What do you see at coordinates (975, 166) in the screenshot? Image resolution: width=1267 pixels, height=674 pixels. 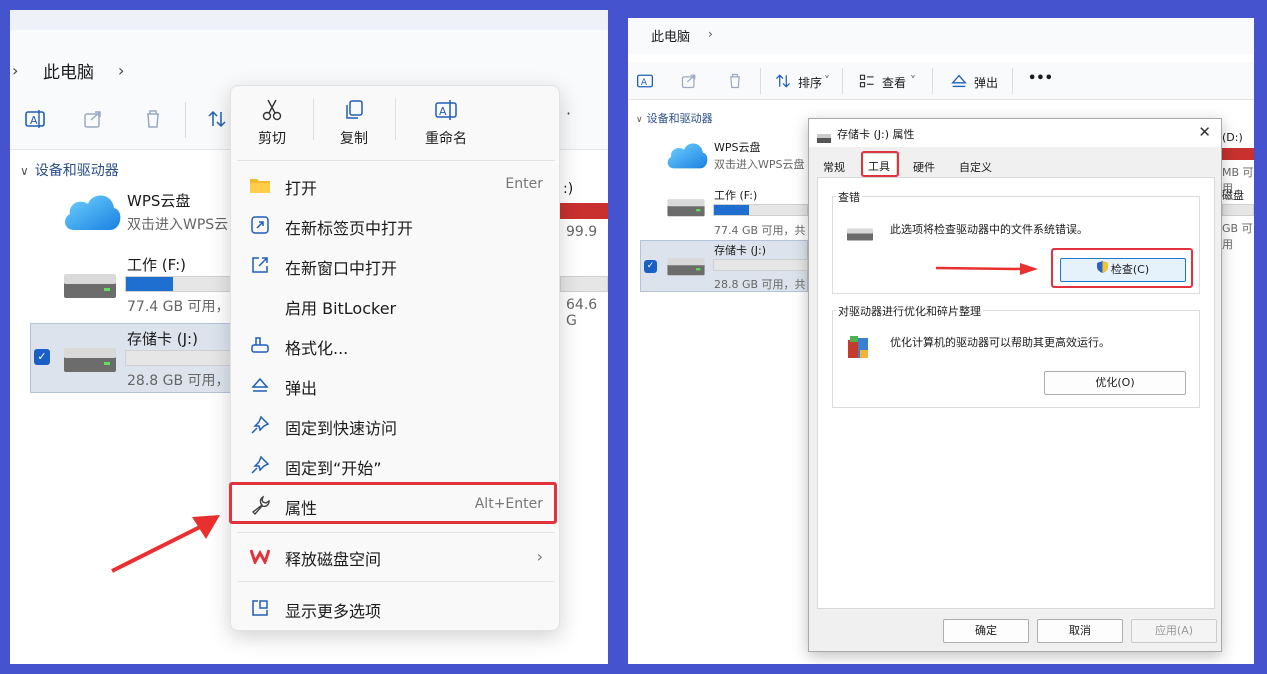 I see `tab-customize: 自定义` at bounding box center [975, 166].